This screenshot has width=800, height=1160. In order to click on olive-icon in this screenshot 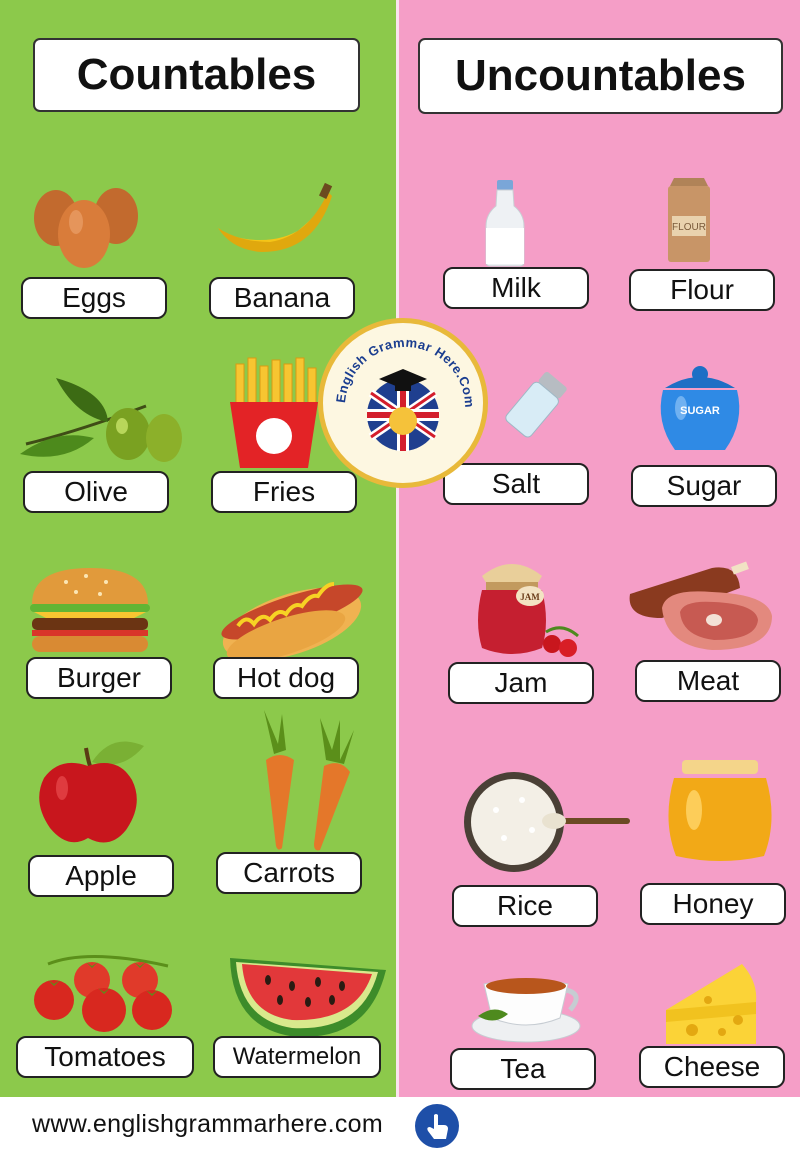, I will do `click(101, 420)`.